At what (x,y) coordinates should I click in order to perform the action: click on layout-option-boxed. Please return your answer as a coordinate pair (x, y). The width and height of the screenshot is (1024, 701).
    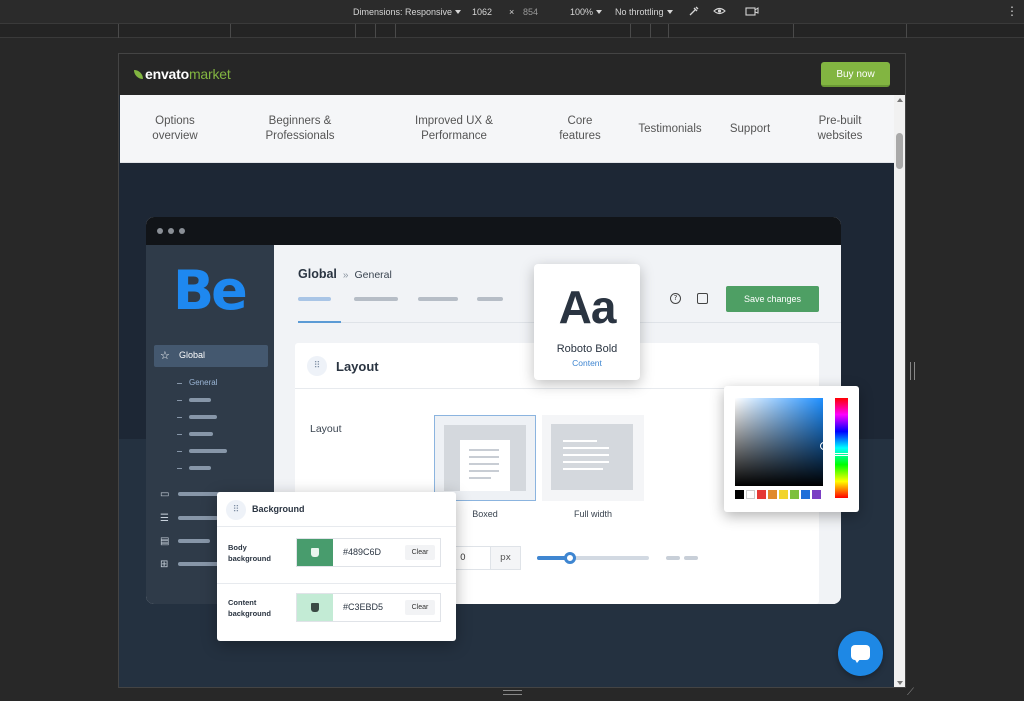
    Looking at the image, I should click on (485, 458).